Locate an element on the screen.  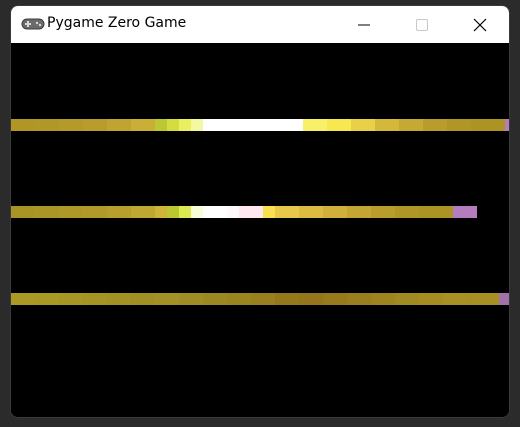
close-button is located at coordinates (480, 24).